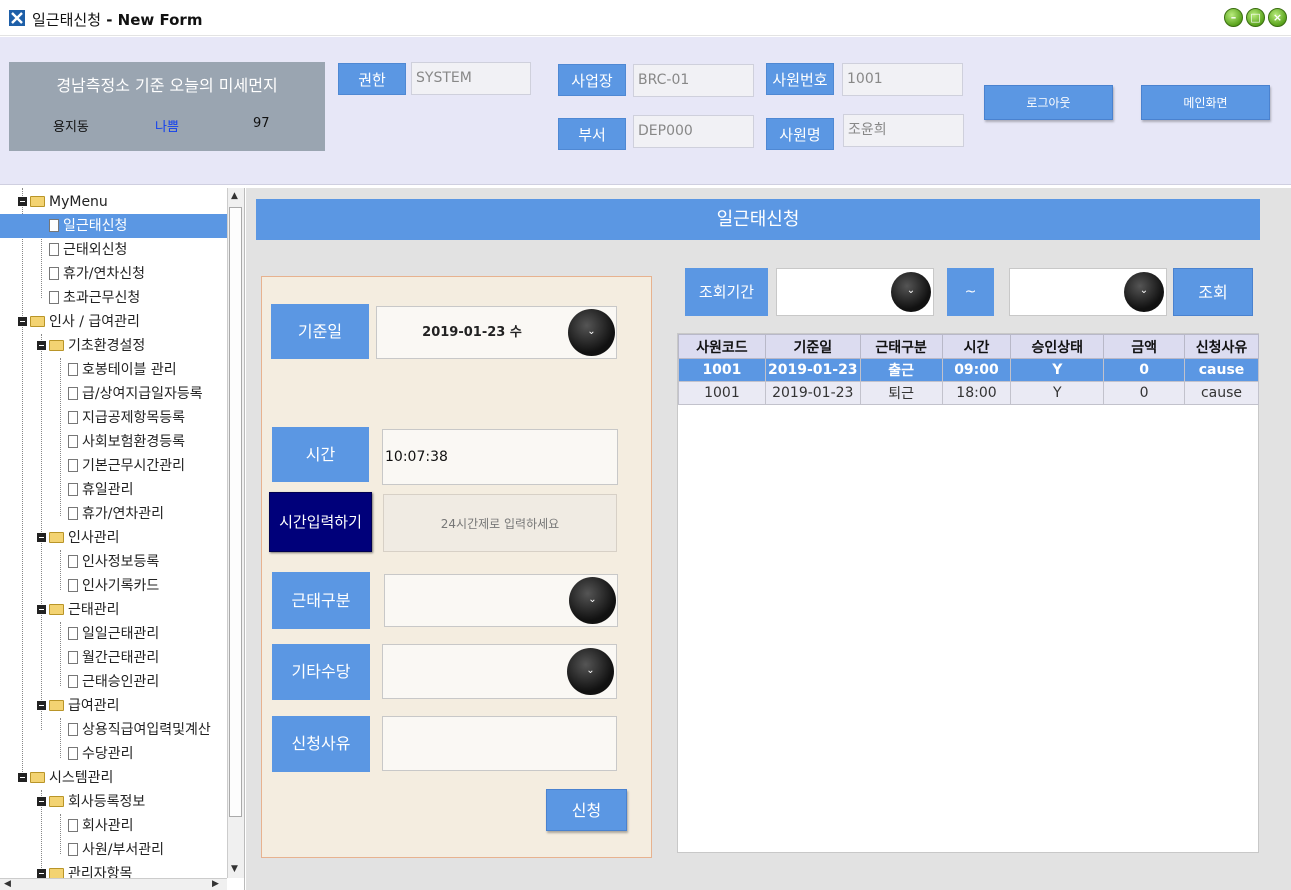 The image size is (1291, 890). I want to click on column-header: 신청사유, so click(1221, 346).